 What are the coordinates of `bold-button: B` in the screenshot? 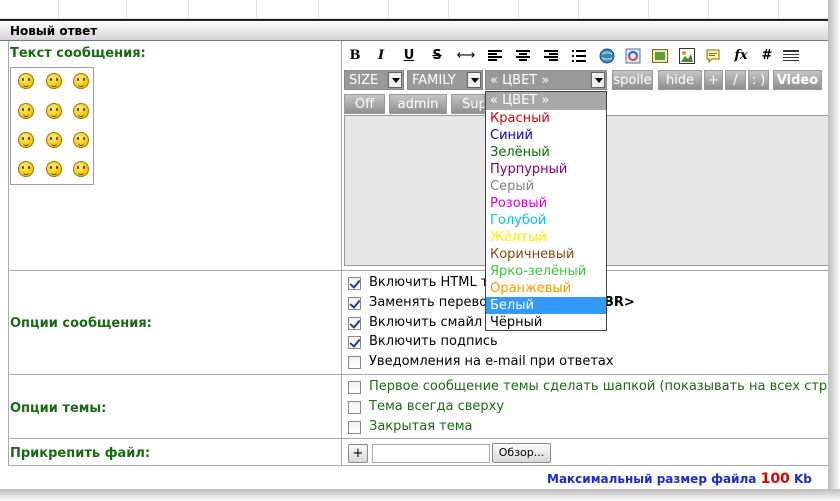 It's located at (355, 56).